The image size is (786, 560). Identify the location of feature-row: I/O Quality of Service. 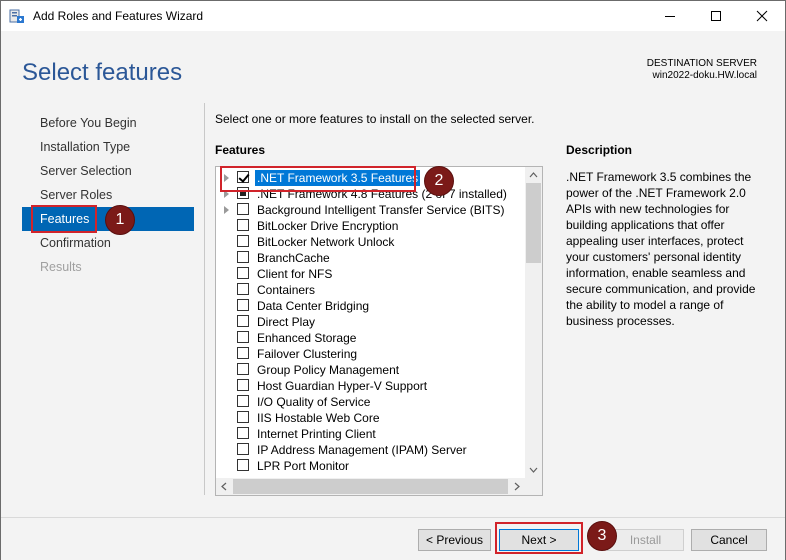
(369, 402).